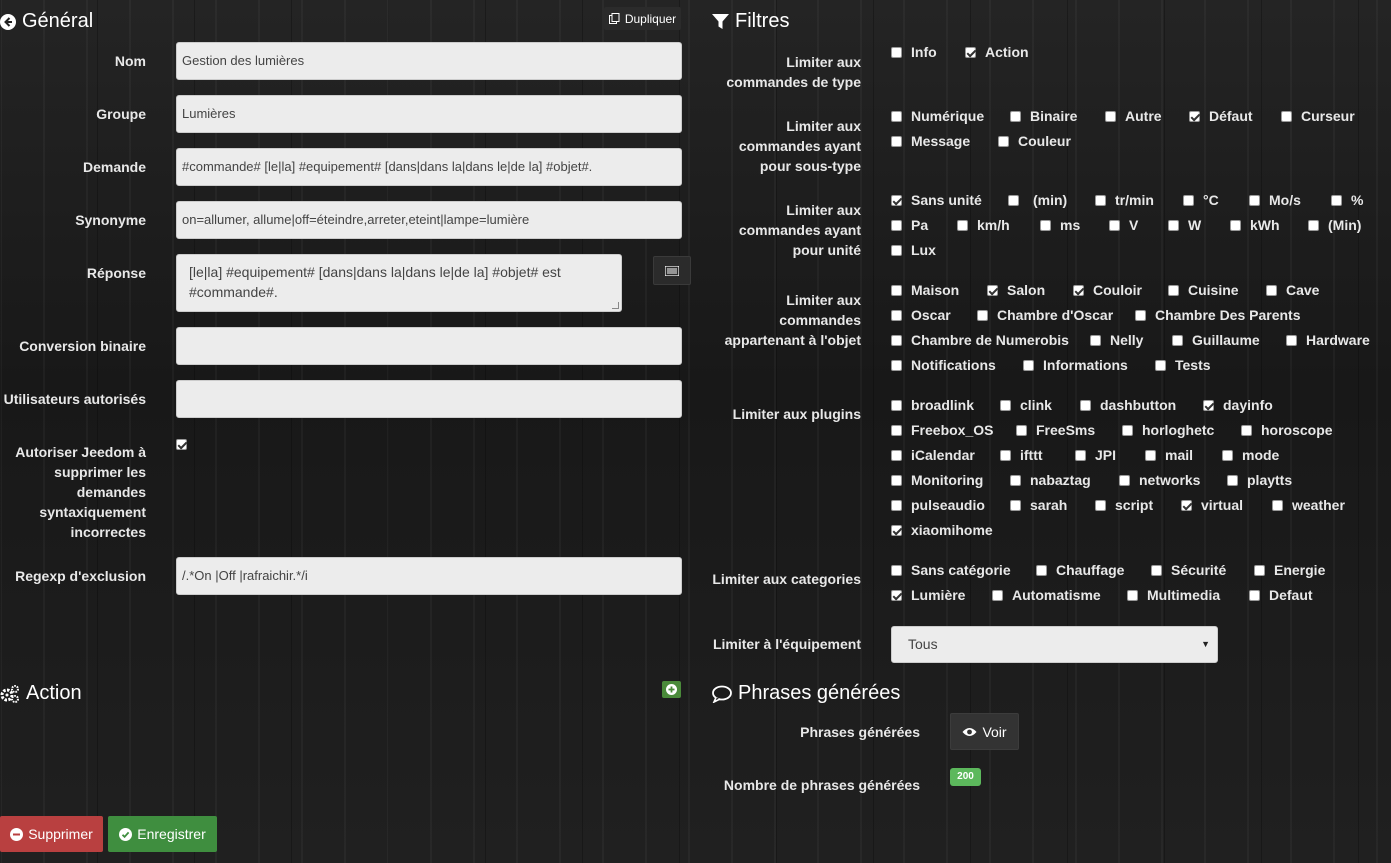  Describe the element at coordinates (1250, 455) in the screenshot. I see `plugin-option: mode` at that location.